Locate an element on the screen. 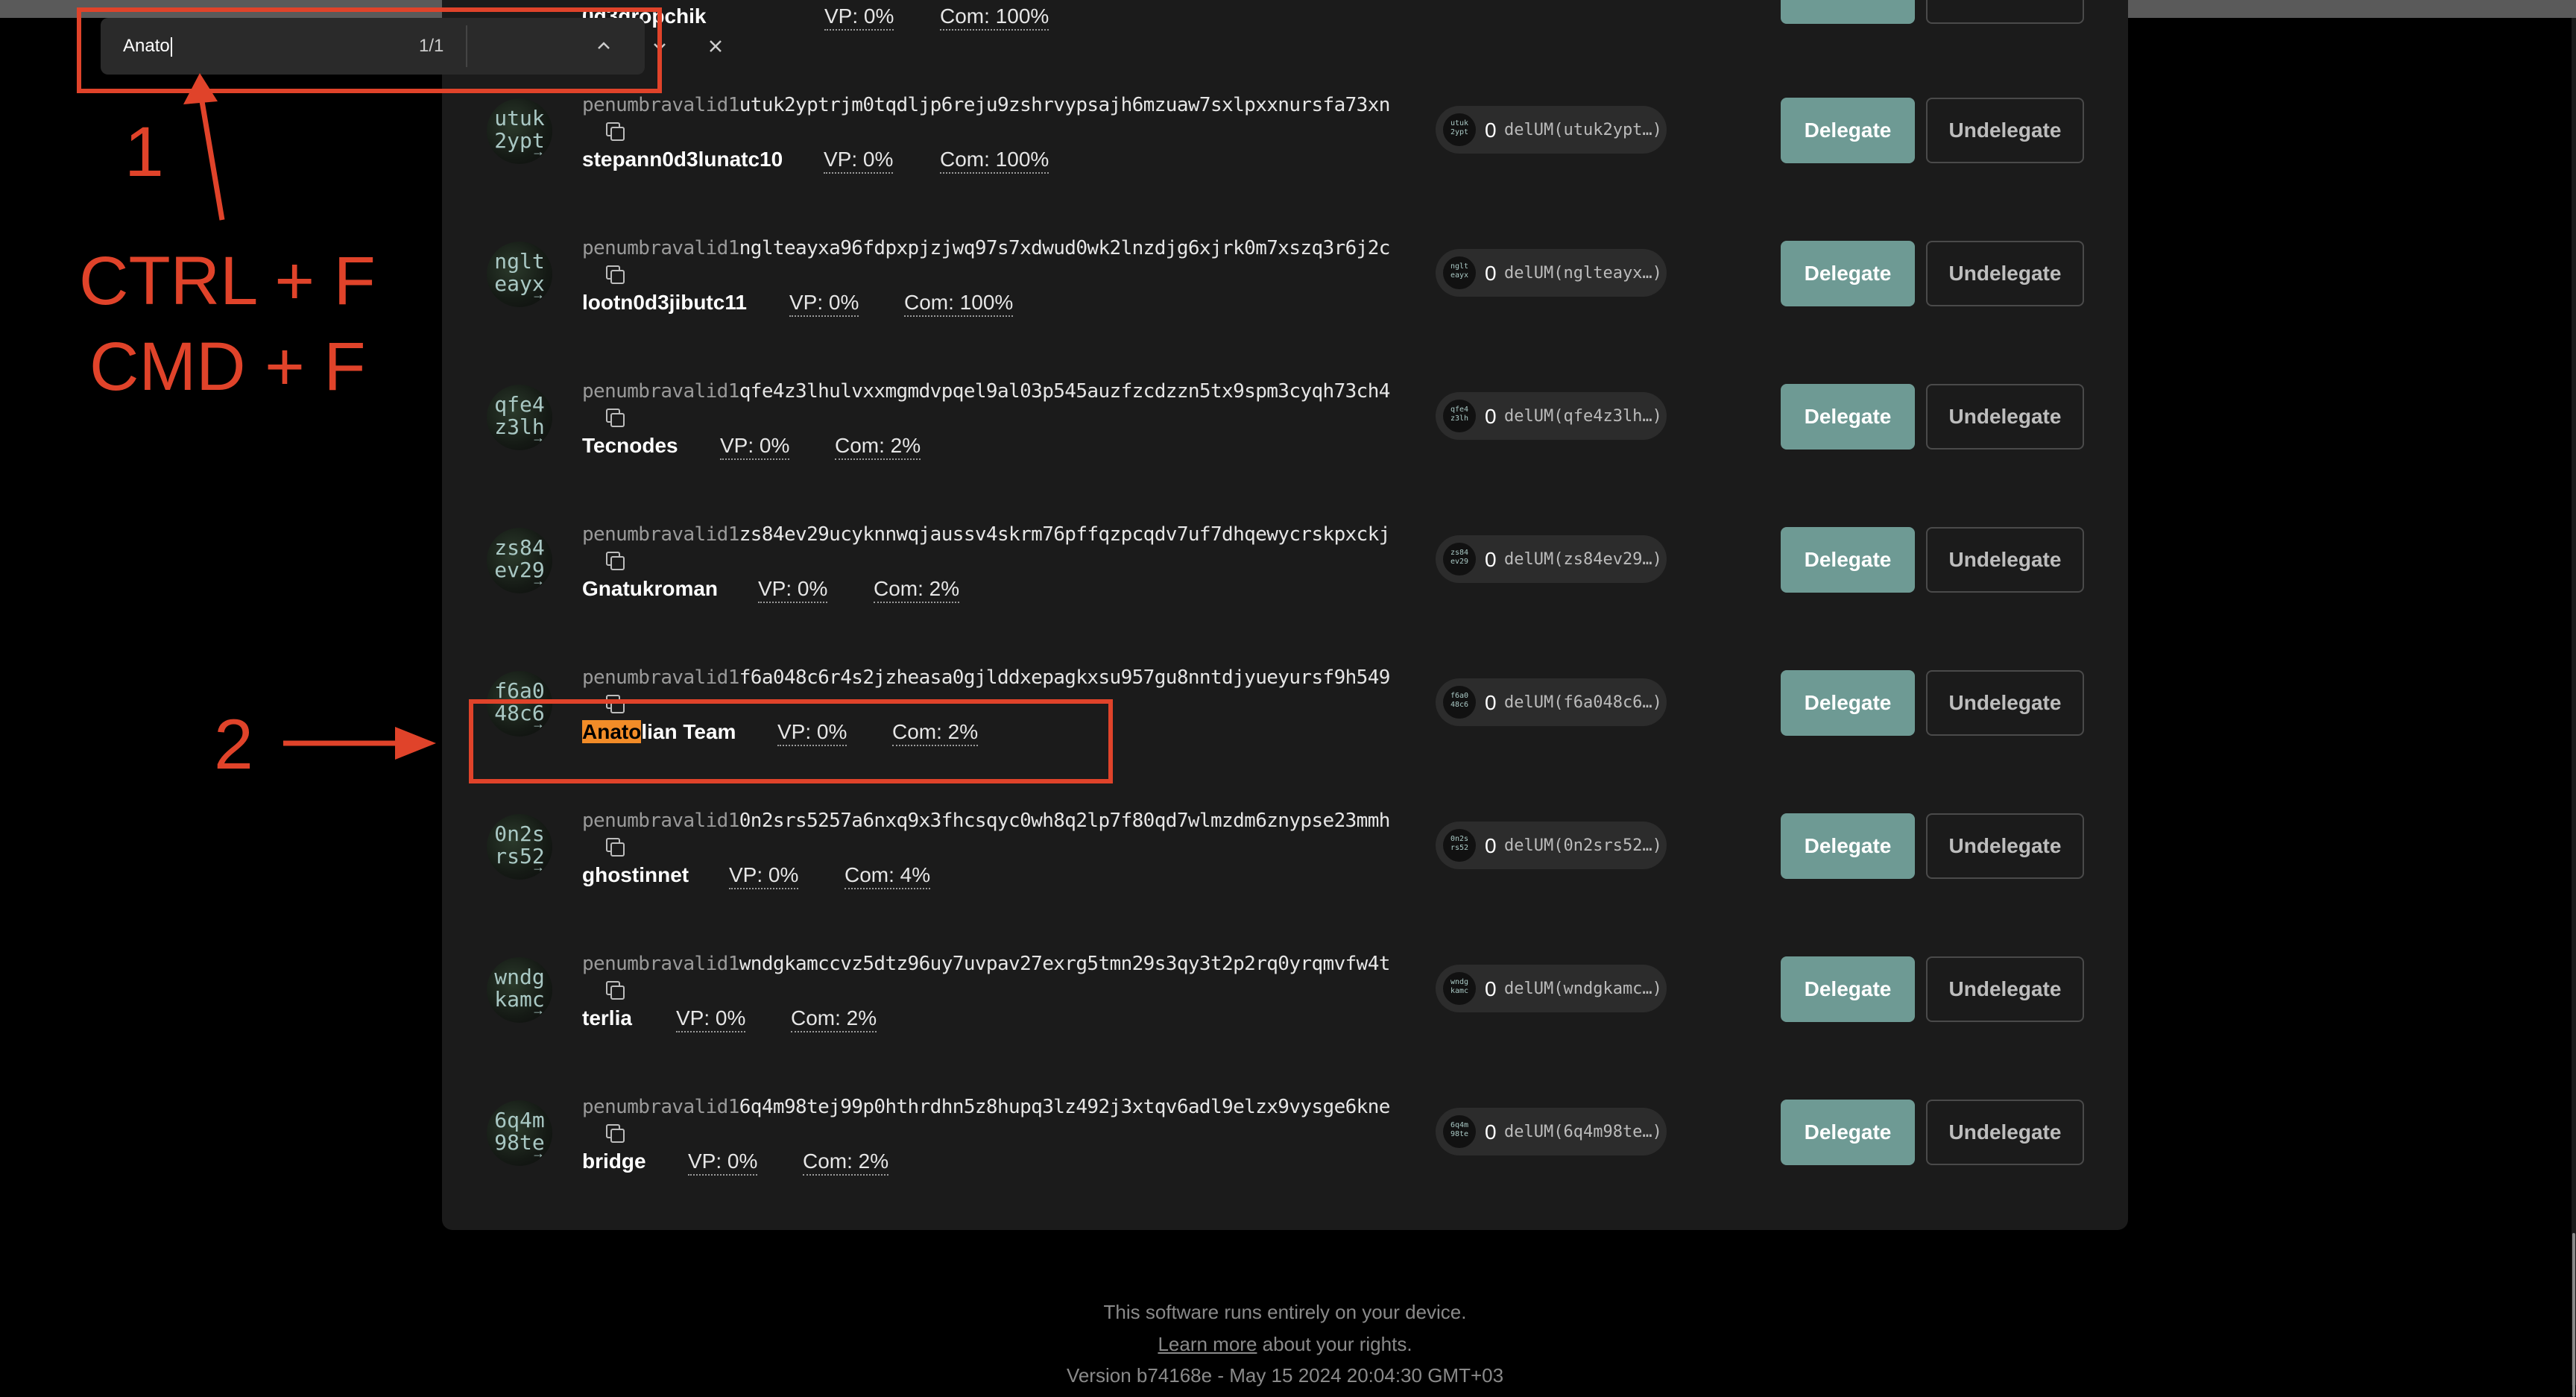 Image resolution: width=2576 pixels, height=1397 pixels. annotation-label-1: 1 is located at coordinates (144, 152).